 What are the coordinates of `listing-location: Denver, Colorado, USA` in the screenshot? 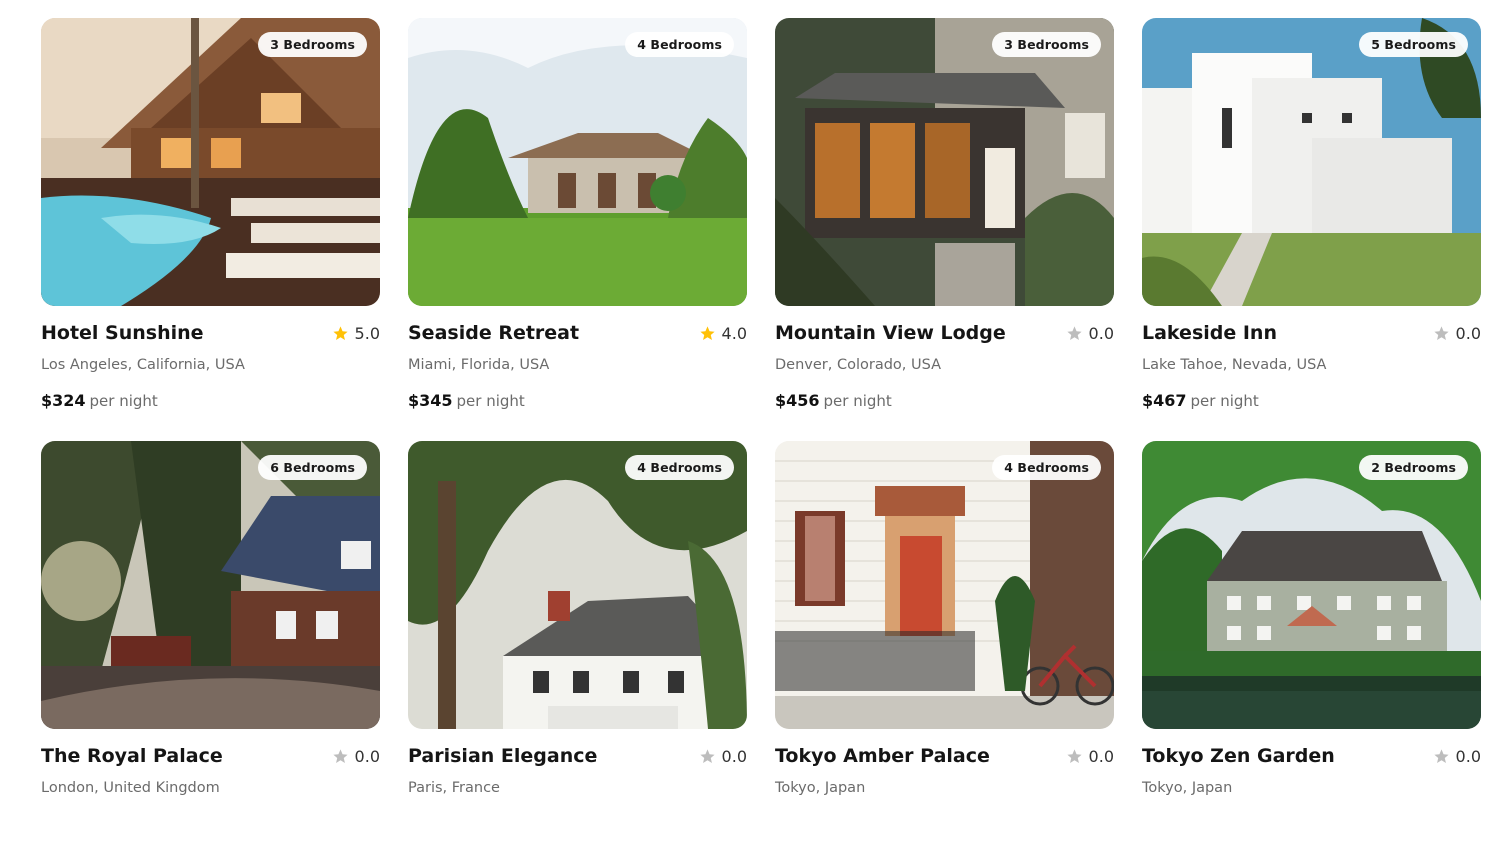 It's located at (858, 365).